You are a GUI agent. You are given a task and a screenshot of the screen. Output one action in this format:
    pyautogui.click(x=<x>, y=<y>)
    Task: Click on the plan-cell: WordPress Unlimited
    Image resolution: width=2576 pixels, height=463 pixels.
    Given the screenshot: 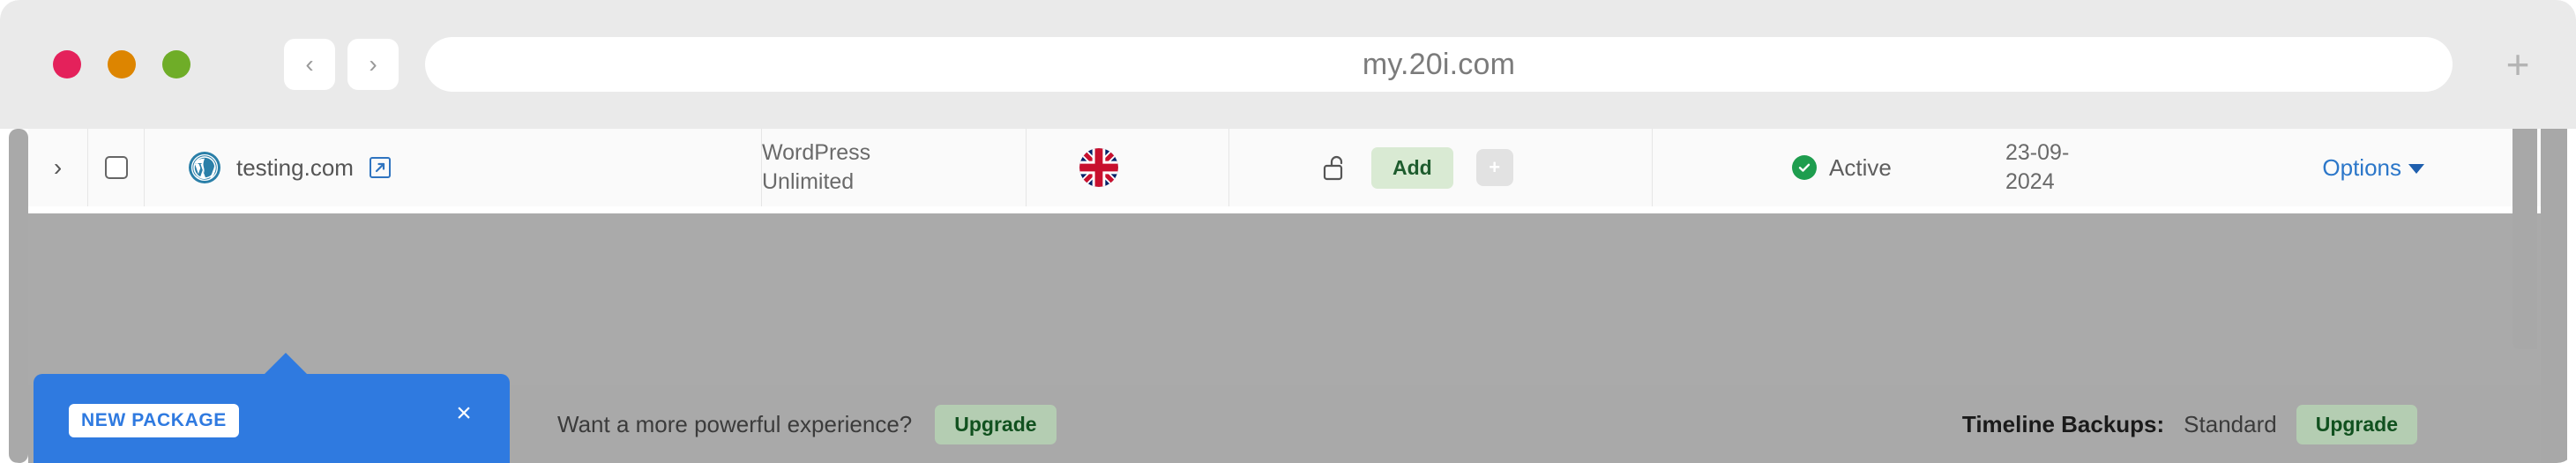 What is the action you would take?
    pyautogui.click(x=894, y=167)
    